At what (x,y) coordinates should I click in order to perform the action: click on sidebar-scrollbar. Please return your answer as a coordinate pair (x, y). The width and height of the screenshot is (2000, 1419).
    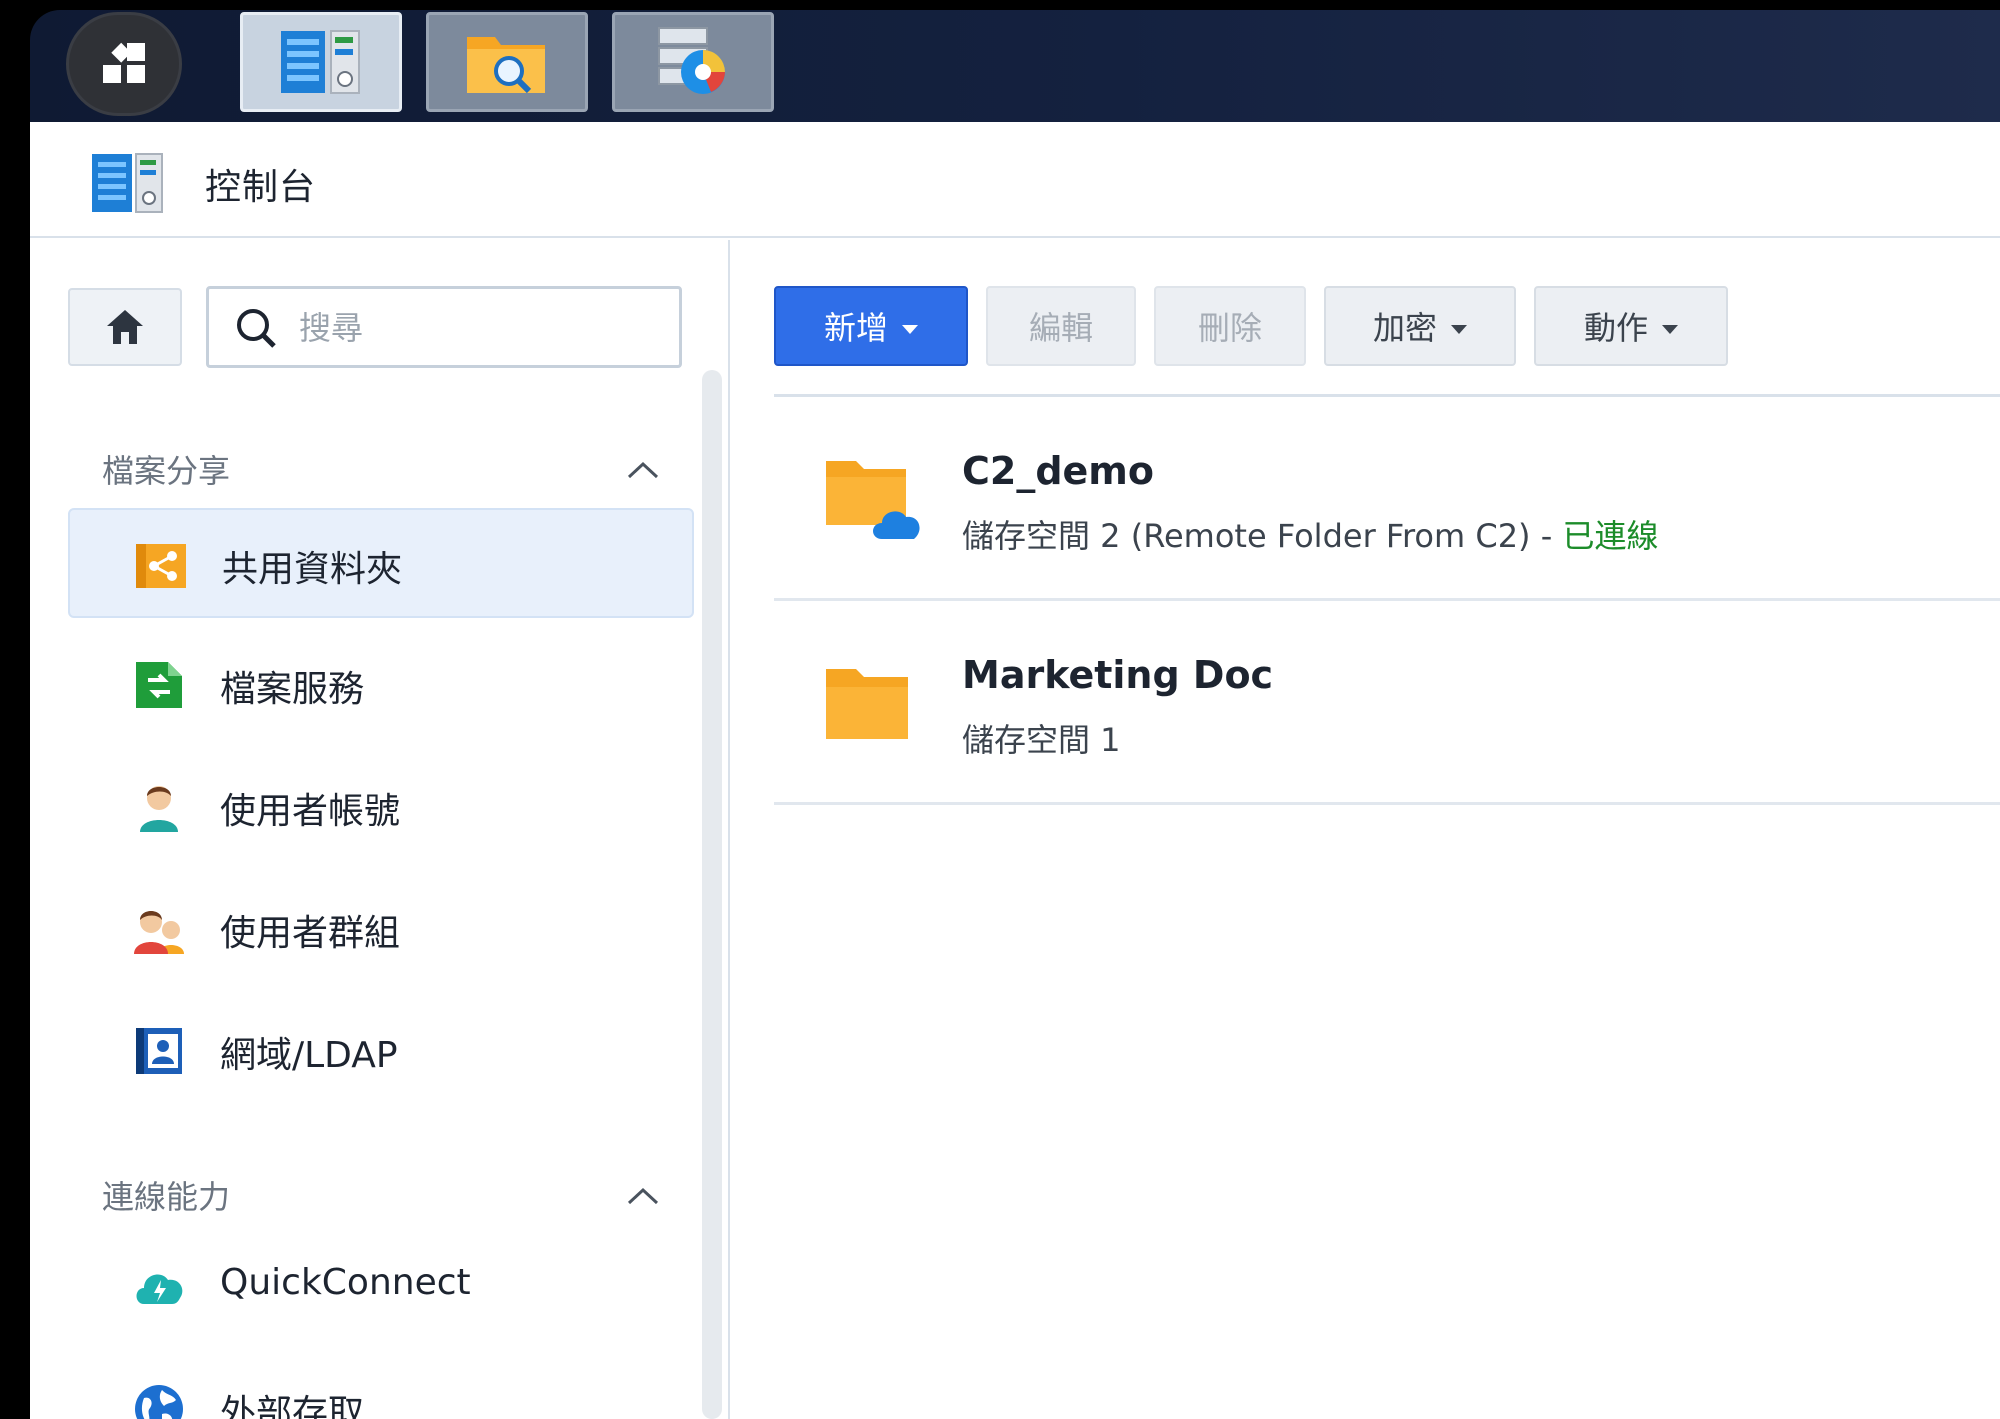
    Looking at the image, I should click on (712, 894).